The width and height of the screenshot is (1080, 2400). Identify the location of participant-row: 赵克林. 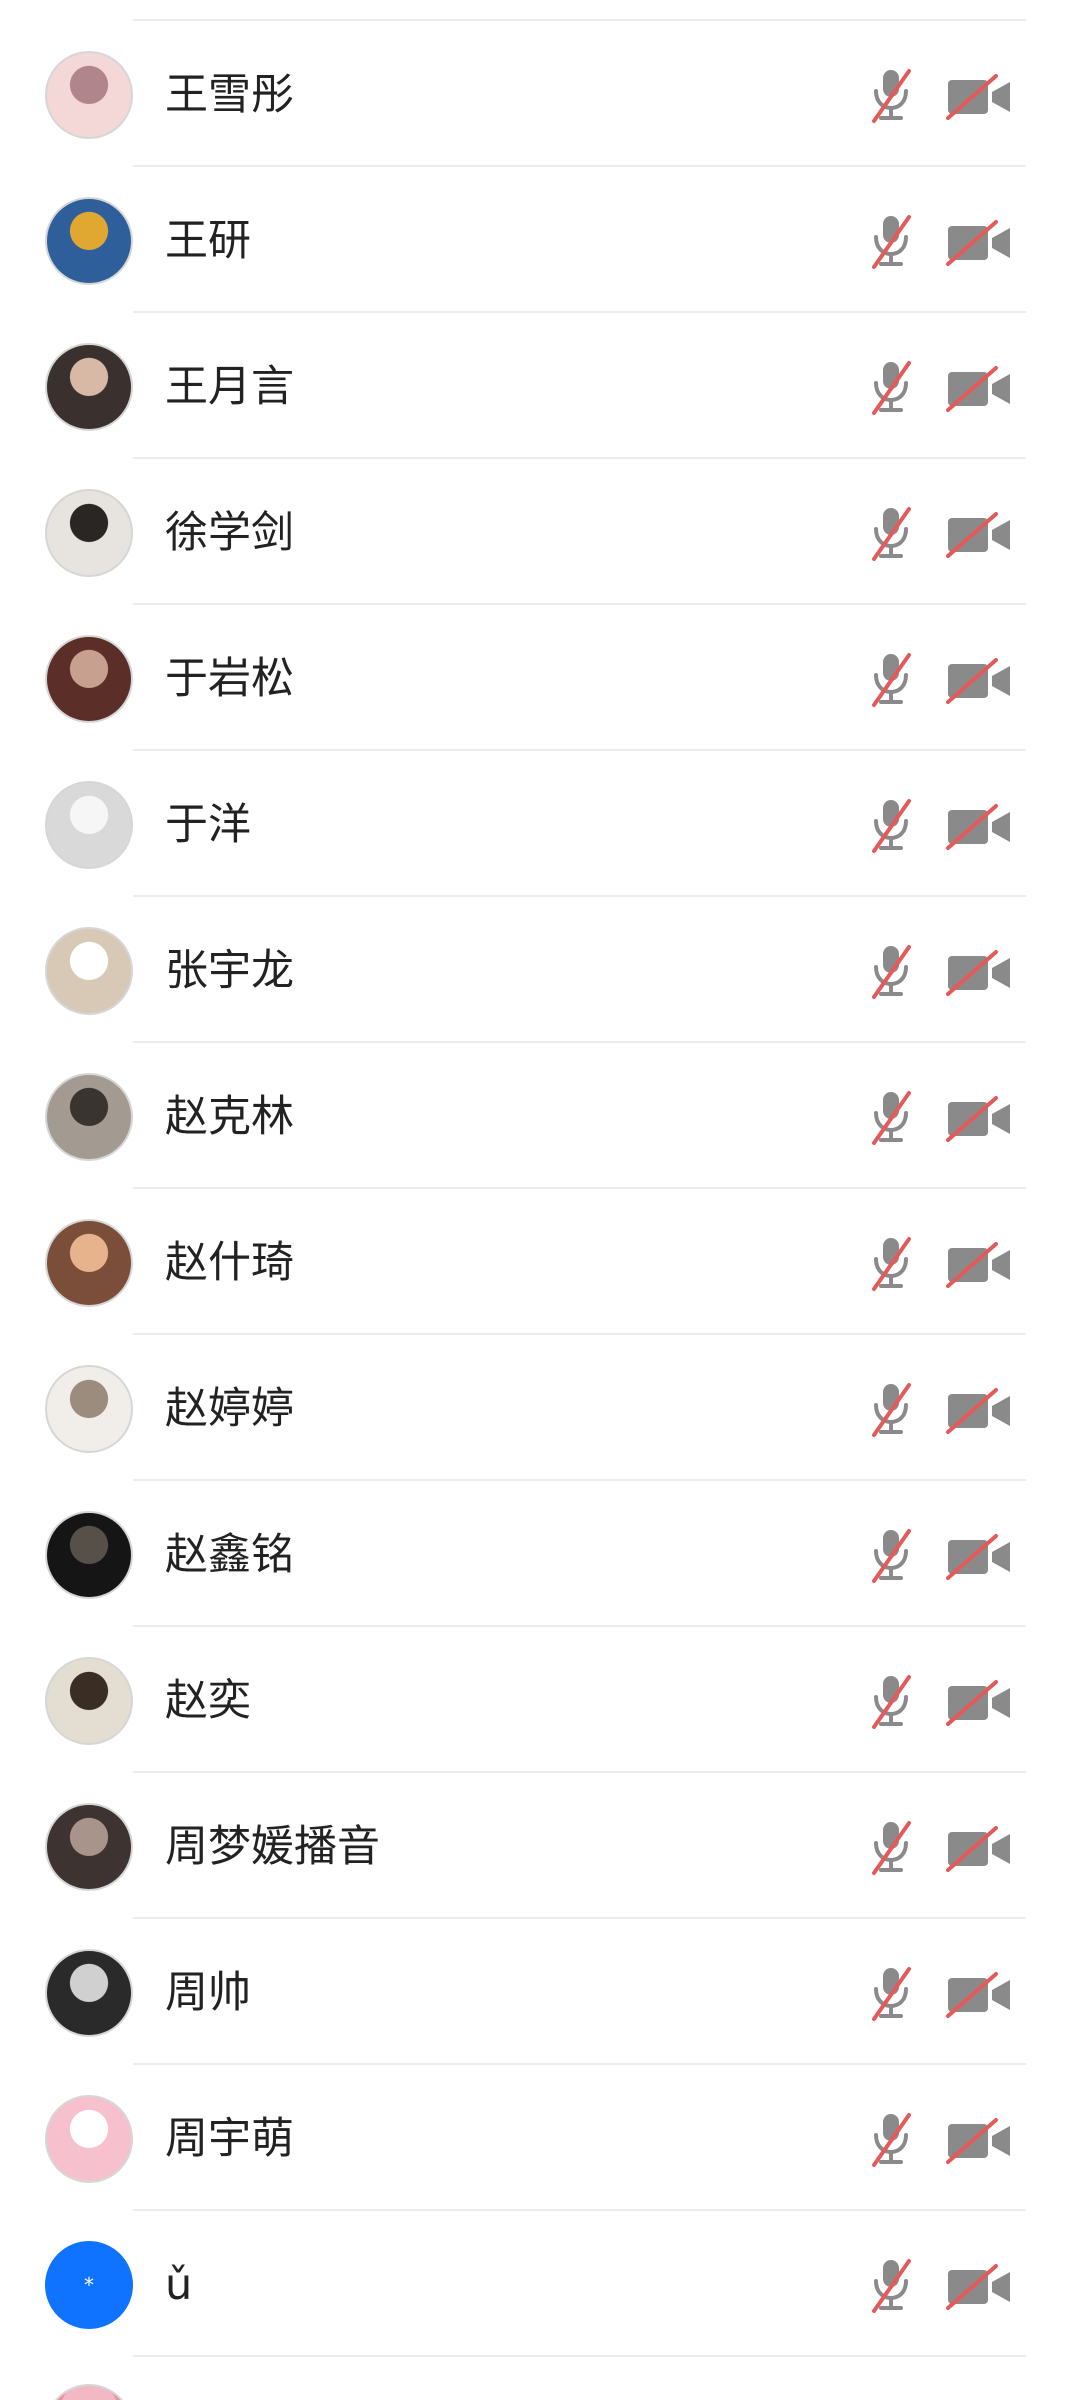
(540, 1116).